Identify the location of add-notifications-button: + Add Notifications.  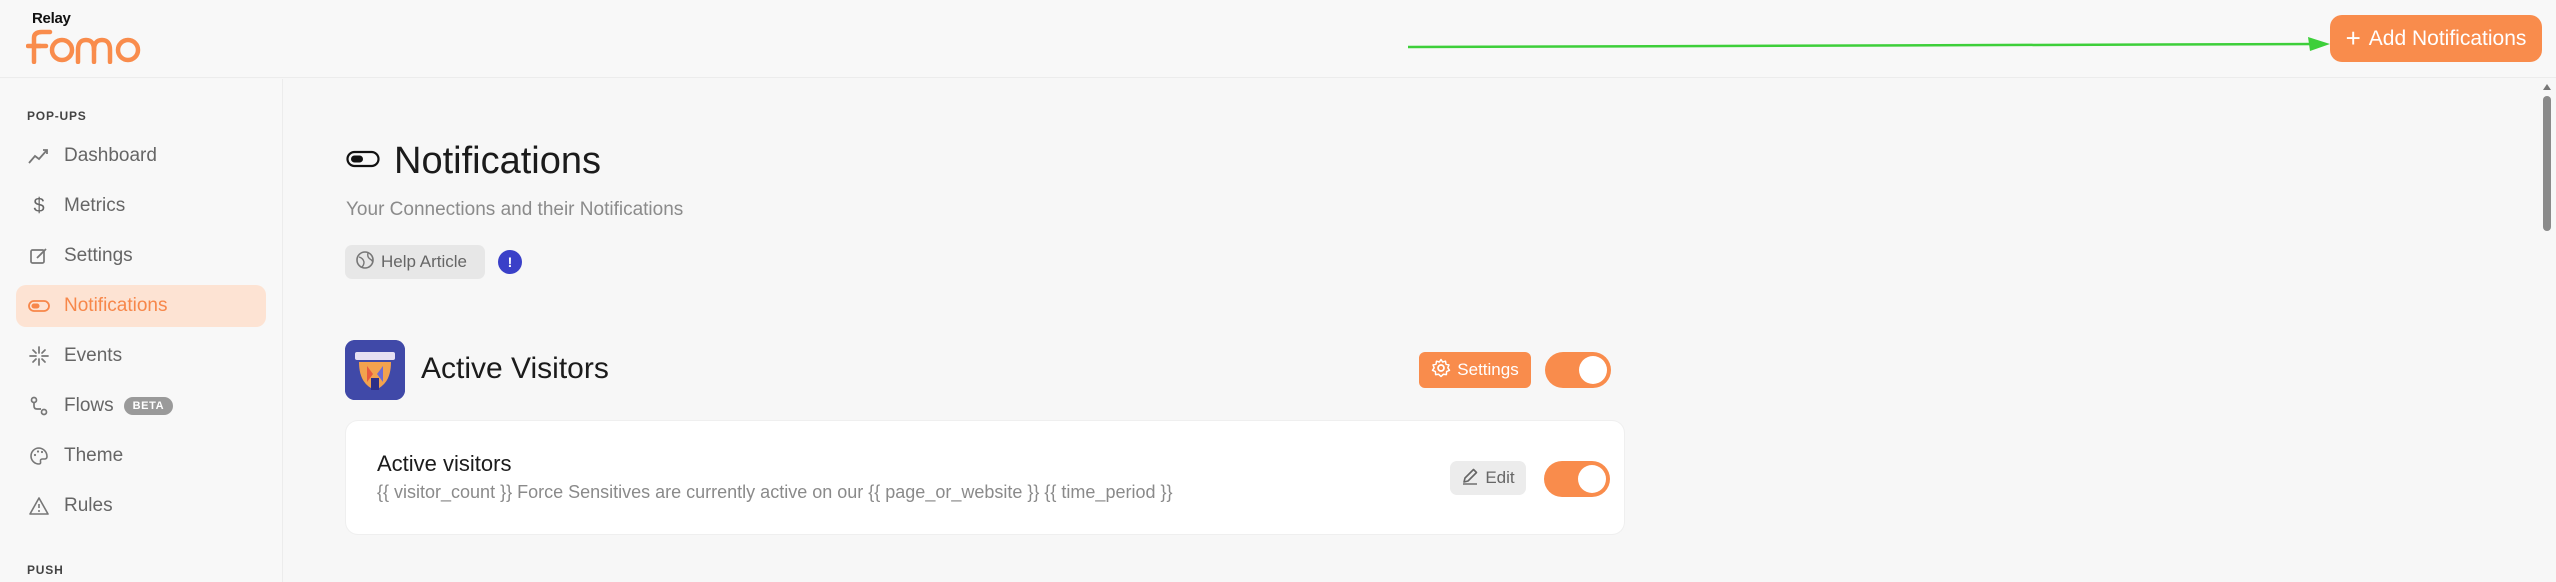
(2436, 38).